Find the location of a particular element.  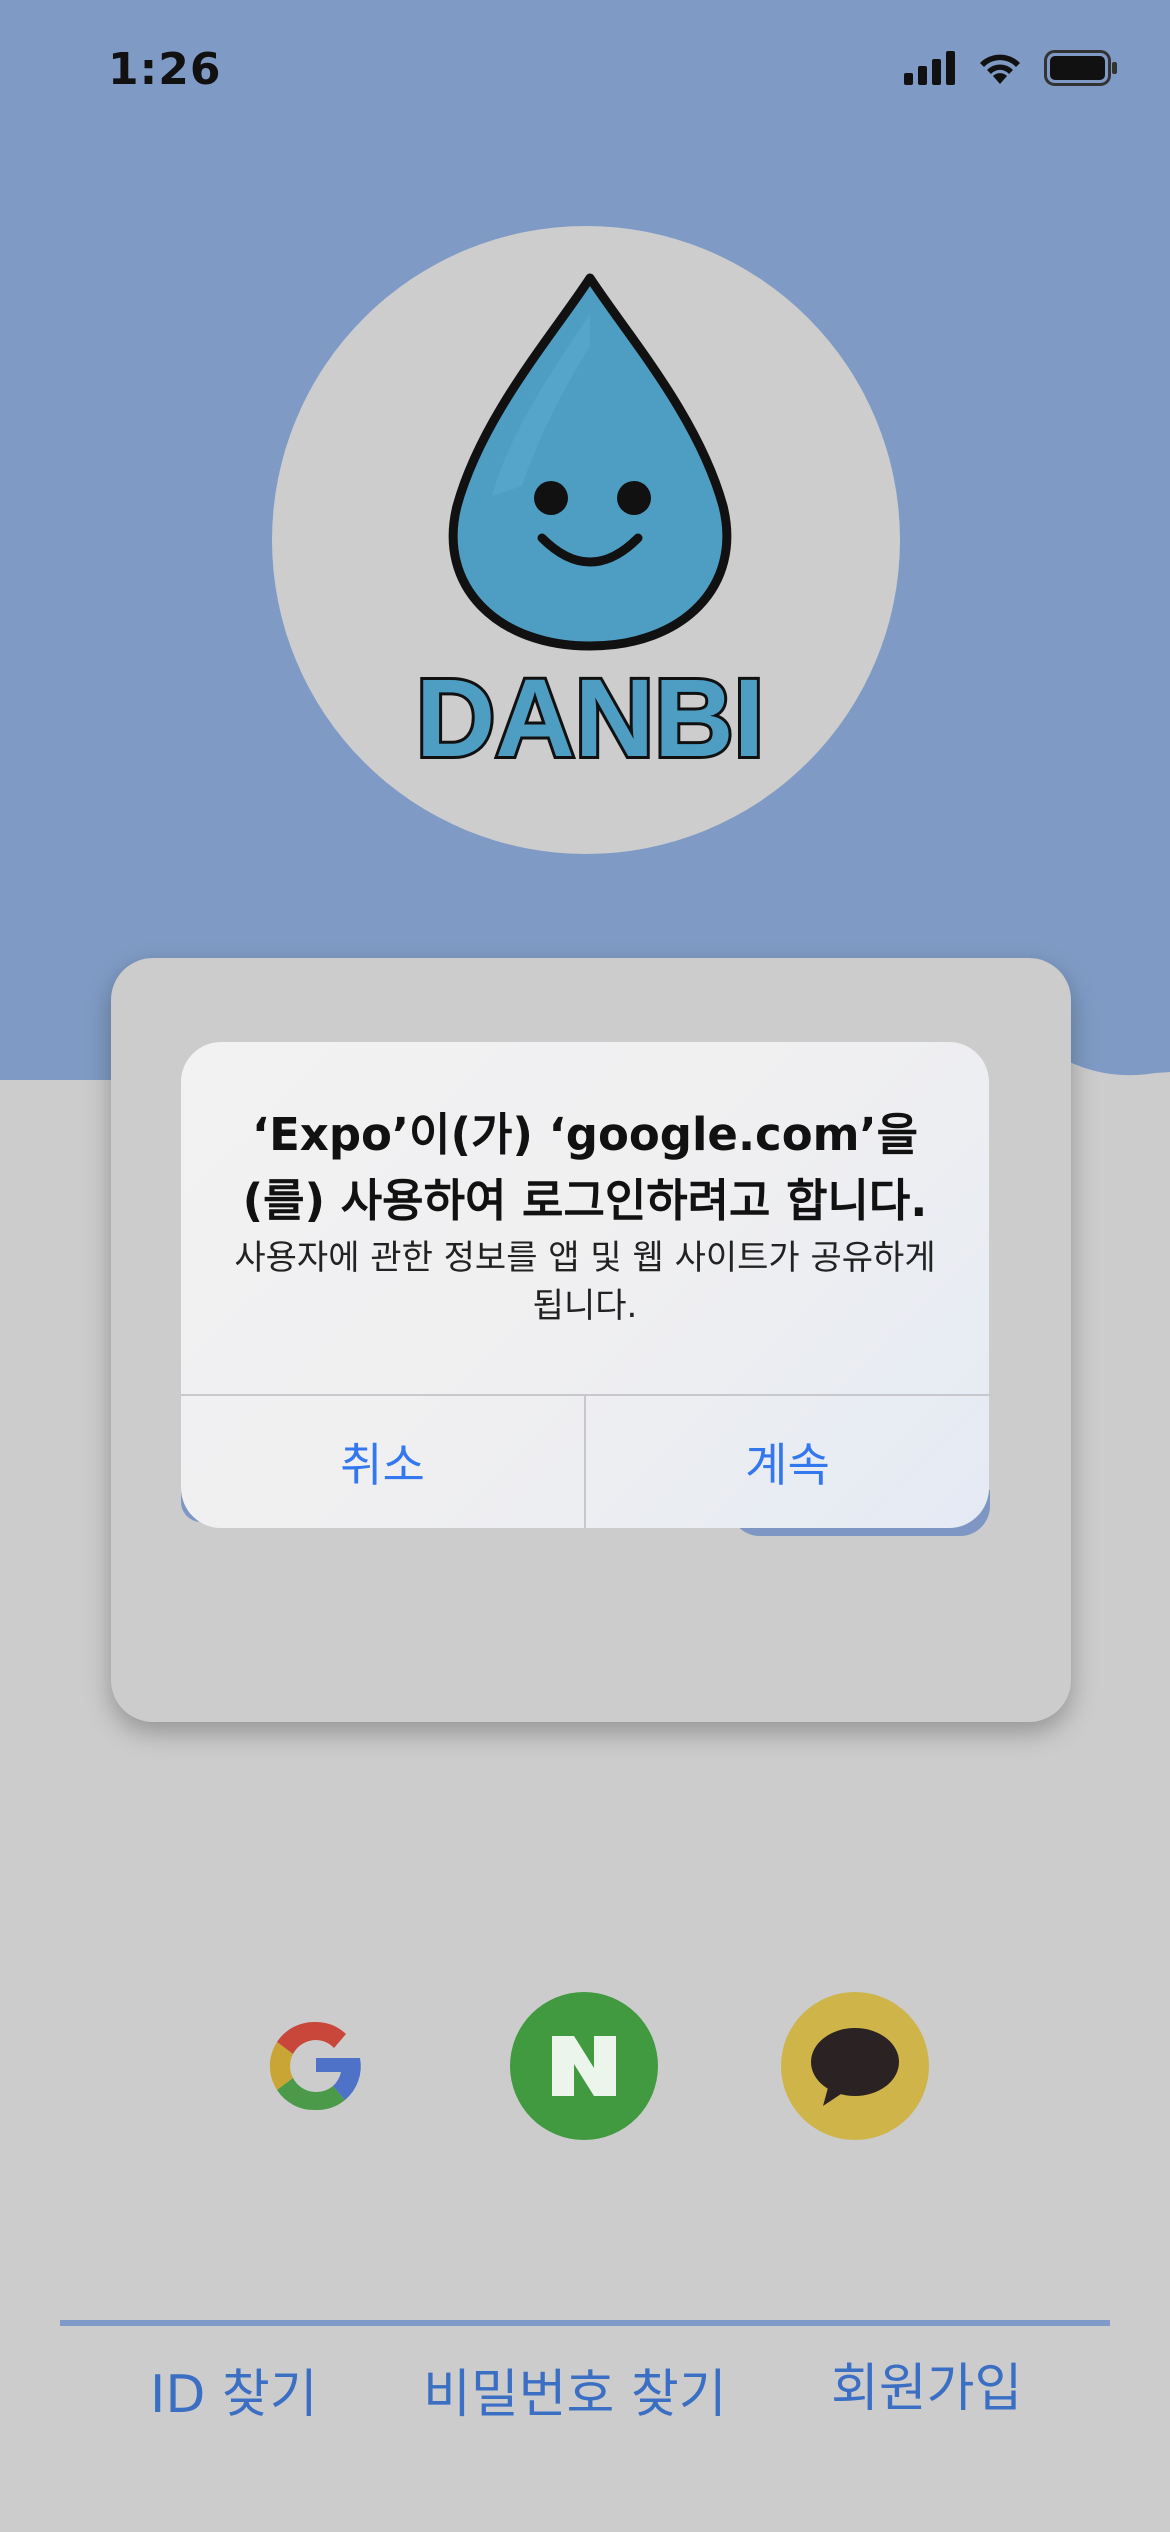

continue-button: 계속 is located at coordinates (787, 1462).